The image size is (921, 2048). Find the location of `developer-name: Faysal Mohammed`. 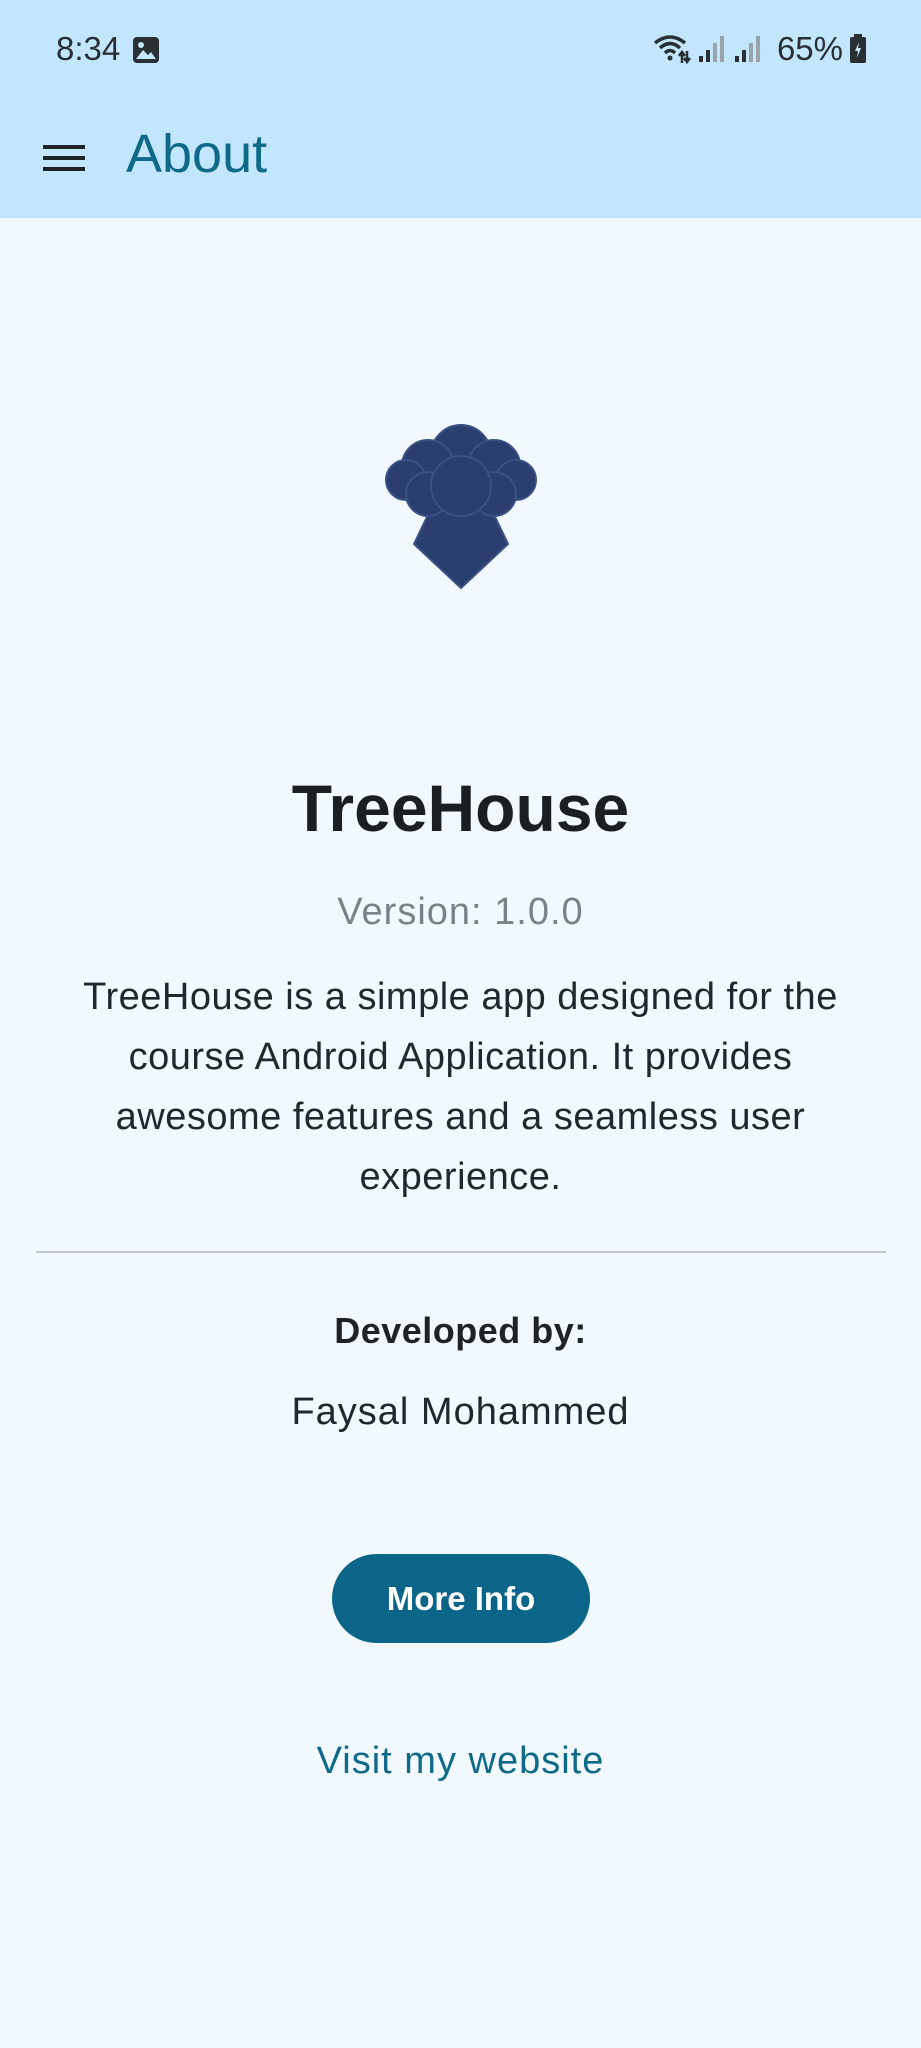

developer-name: Faysal Mohammed is located at coordinates (460, 1412).